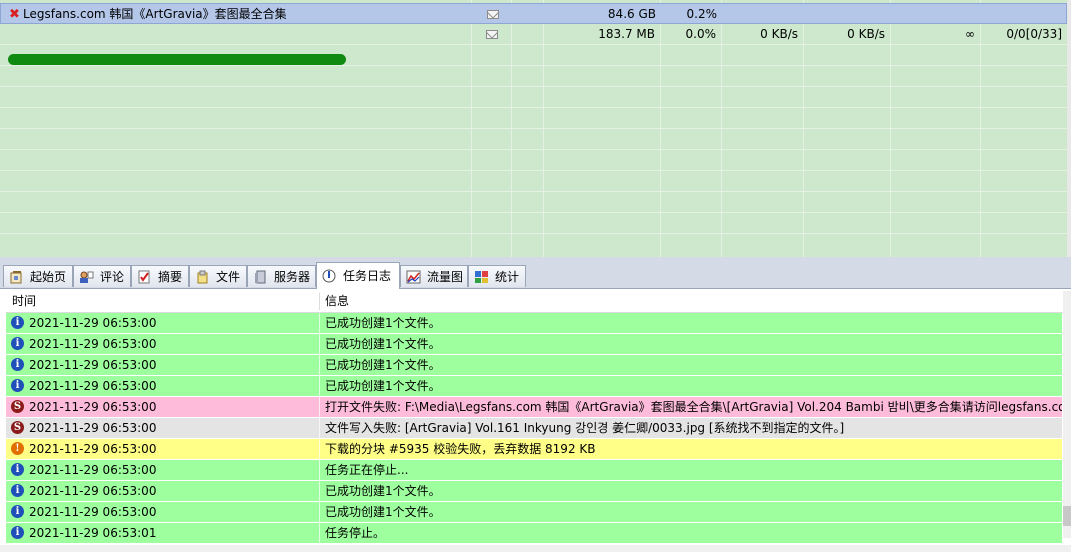 The width and height of the screenshot is (1071, 552). What do you see at coordinates (535, 275) in the screenshot?
I see `detail-tab-bar: 起始页 评论 摘要 文件 服务器 任务日志 流量图 统计` at bounding box center [535, 275].